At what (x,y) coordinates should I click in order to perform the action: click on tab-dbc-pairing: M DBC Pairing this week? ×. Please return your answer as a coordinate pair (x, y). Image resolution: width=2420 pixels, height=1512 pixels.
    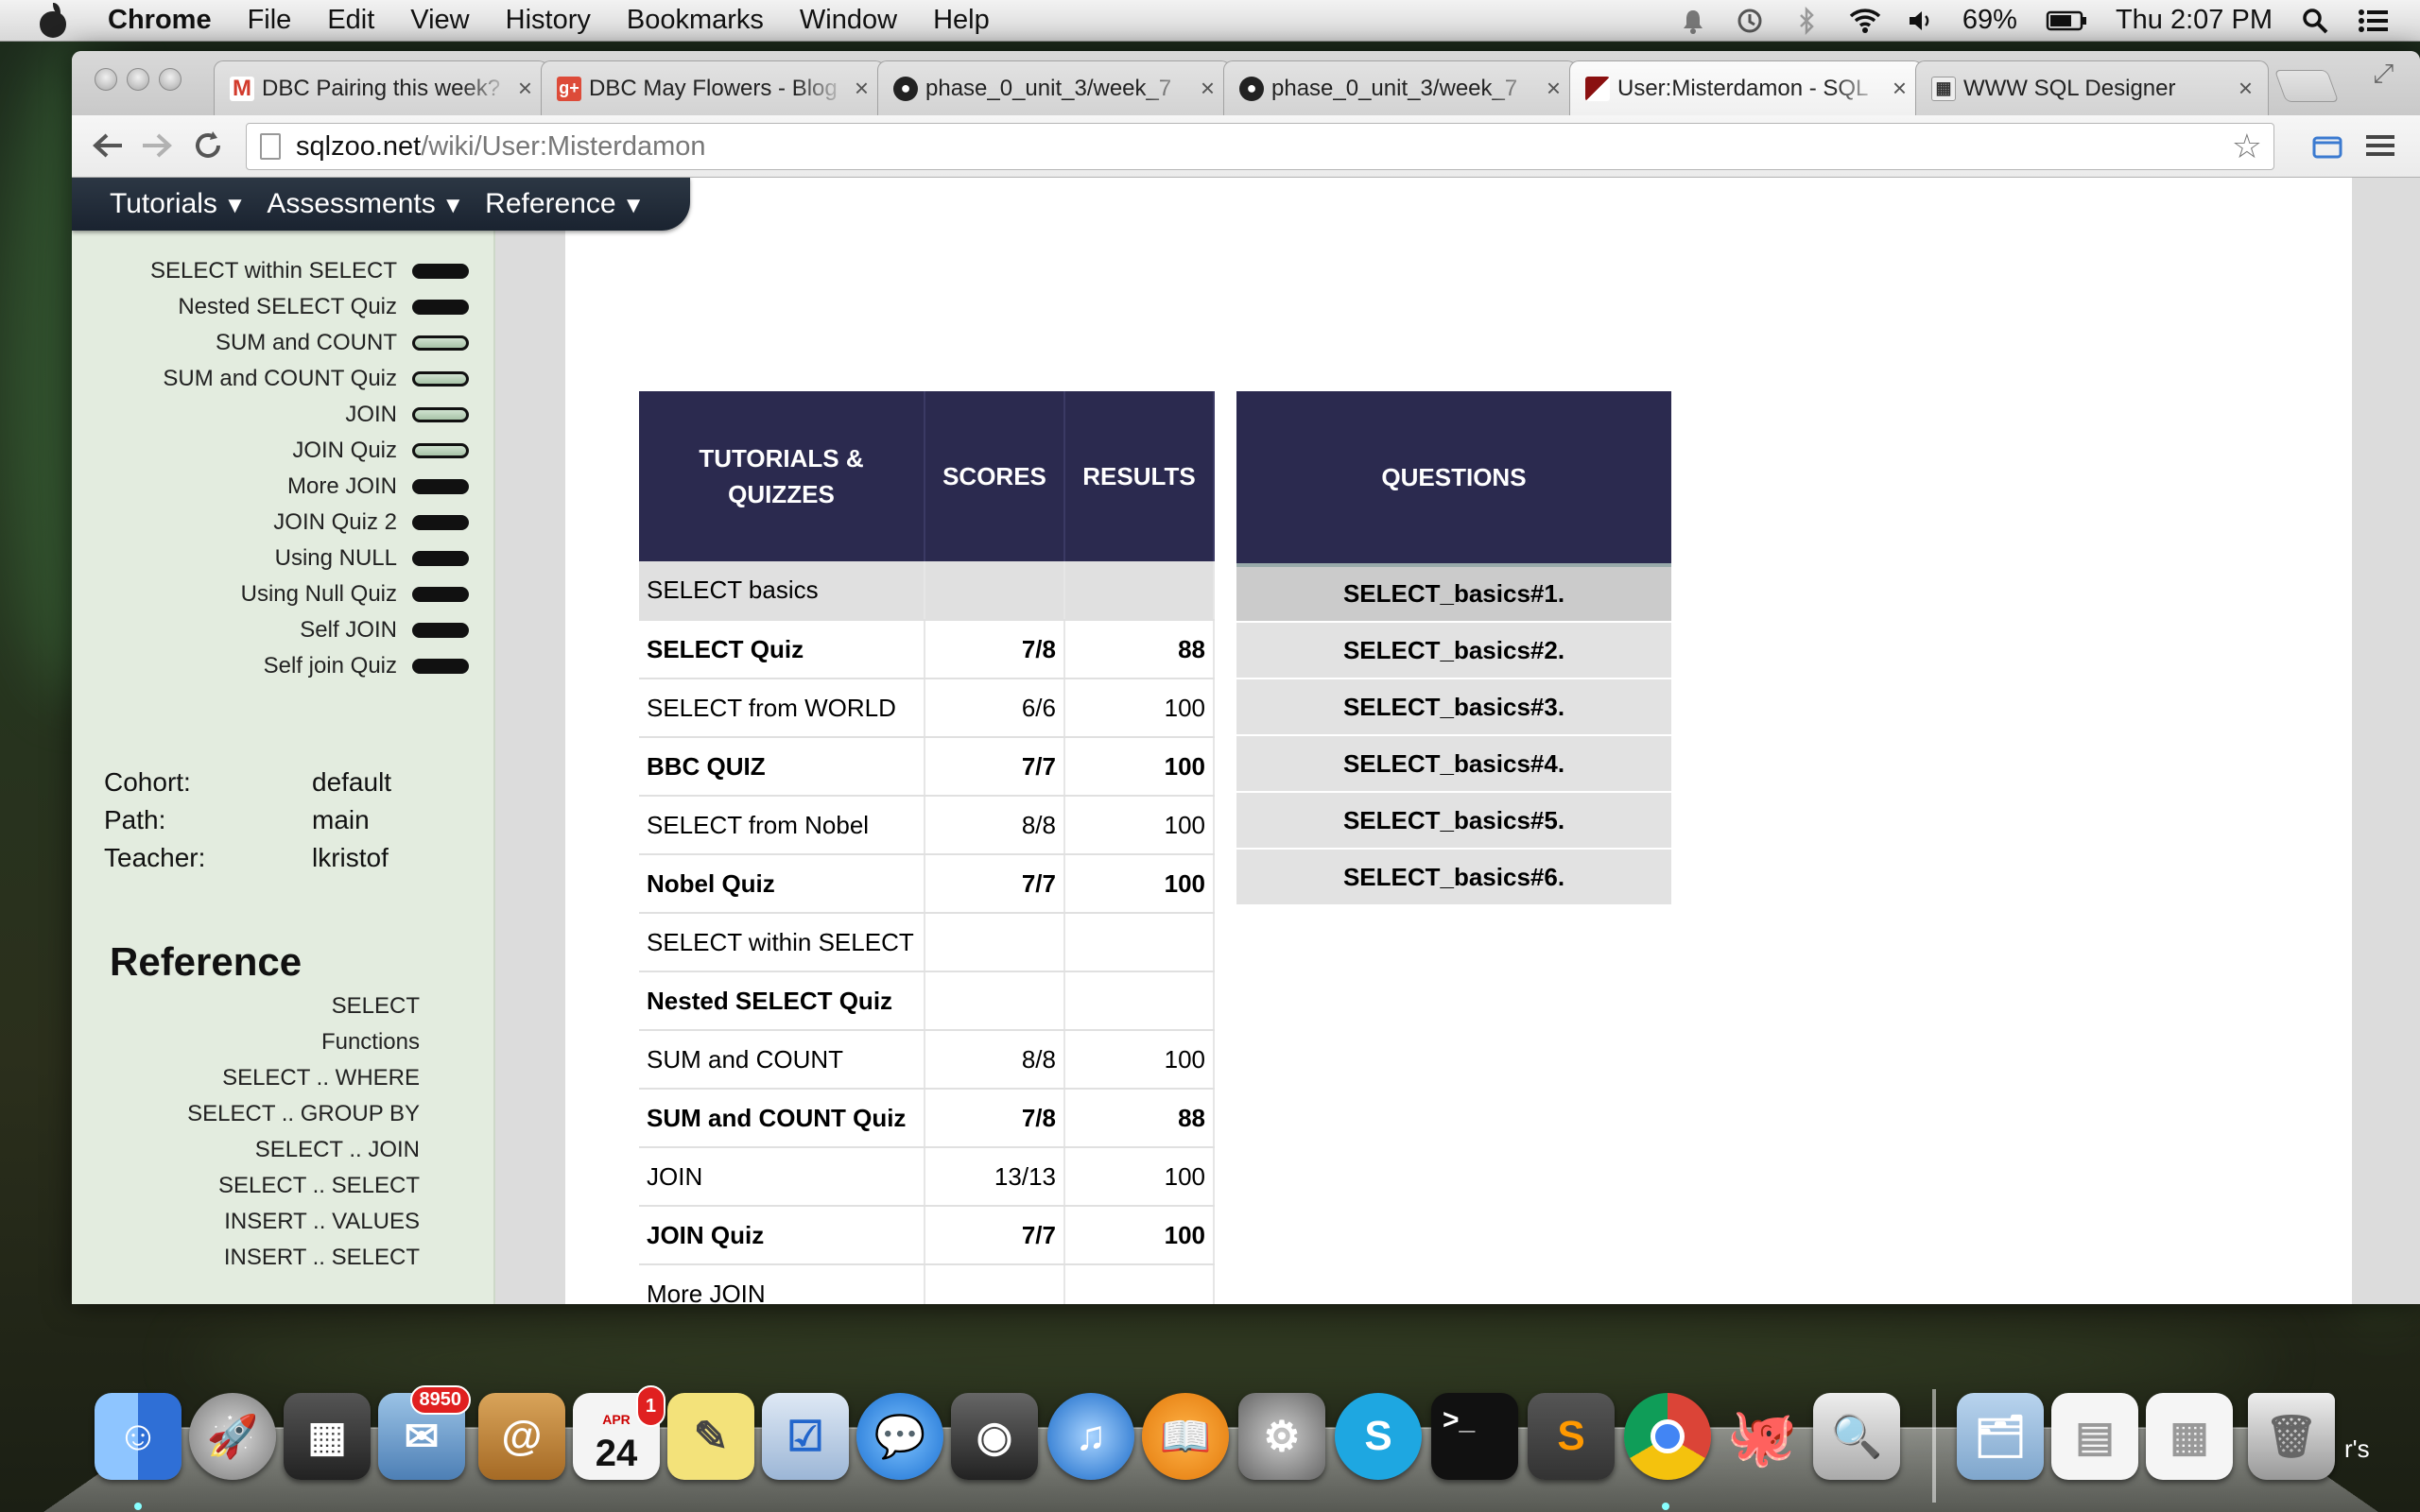
    Looking at the image, I should click on (381, 87).